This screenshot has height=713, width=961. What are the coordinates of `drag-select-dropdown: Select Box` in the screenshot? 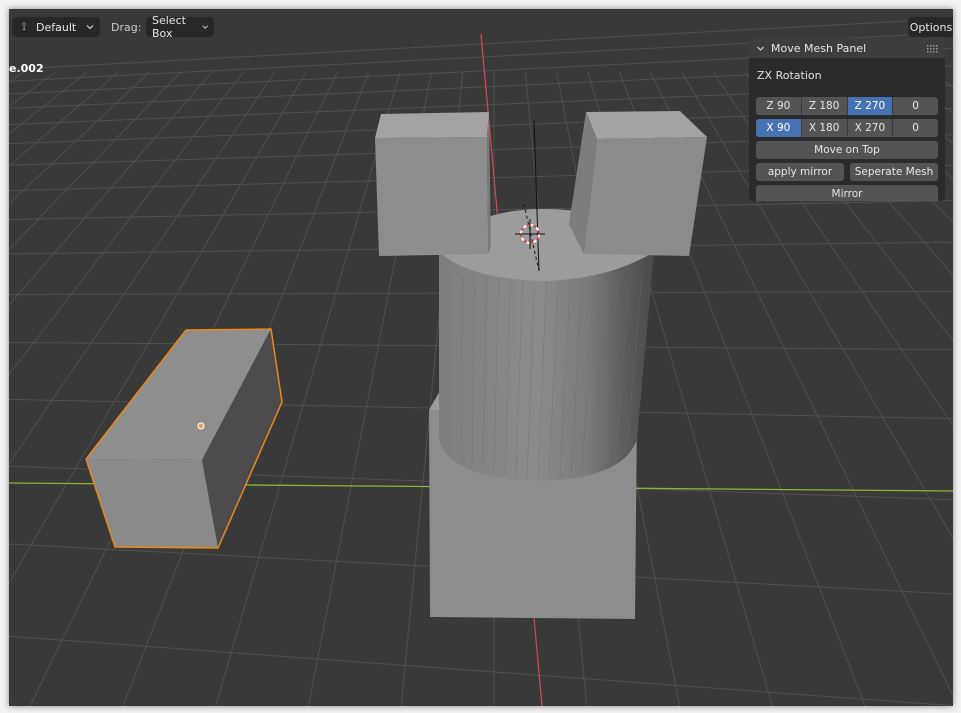 It's located at (180, 27).